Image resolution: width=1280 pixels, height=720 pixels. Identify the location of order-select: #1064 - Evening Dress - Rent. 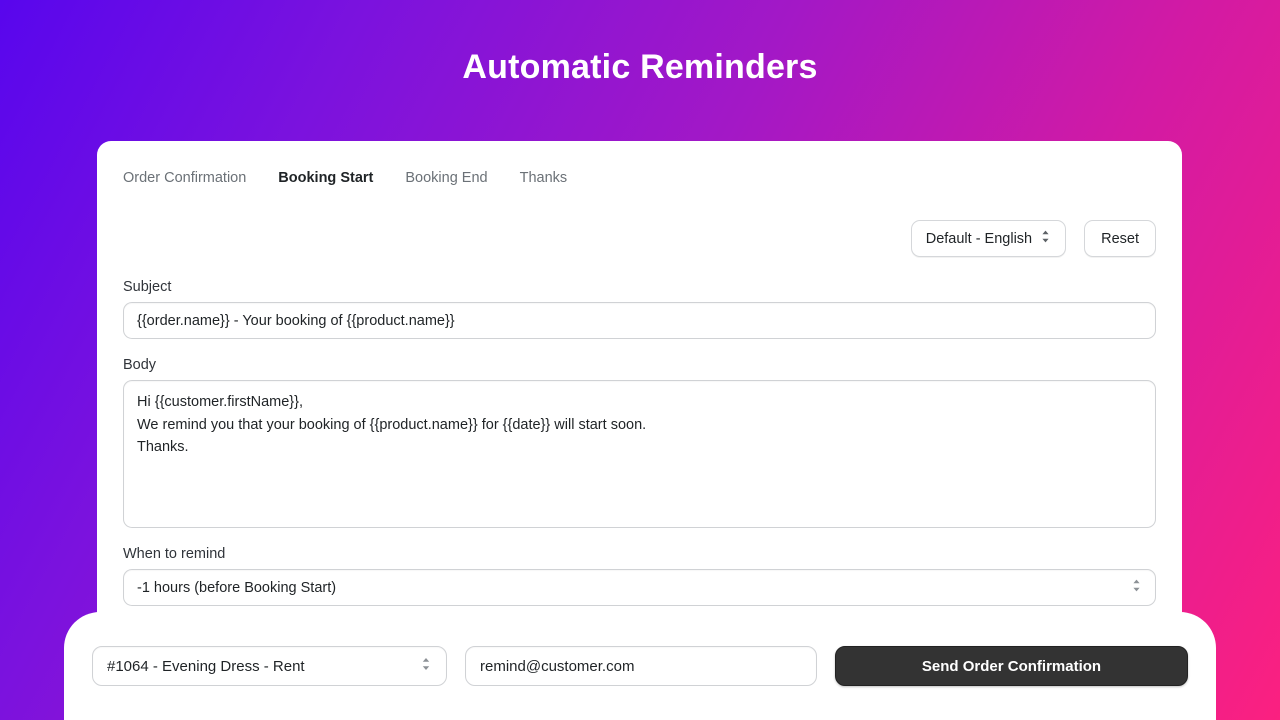
(269, 666).